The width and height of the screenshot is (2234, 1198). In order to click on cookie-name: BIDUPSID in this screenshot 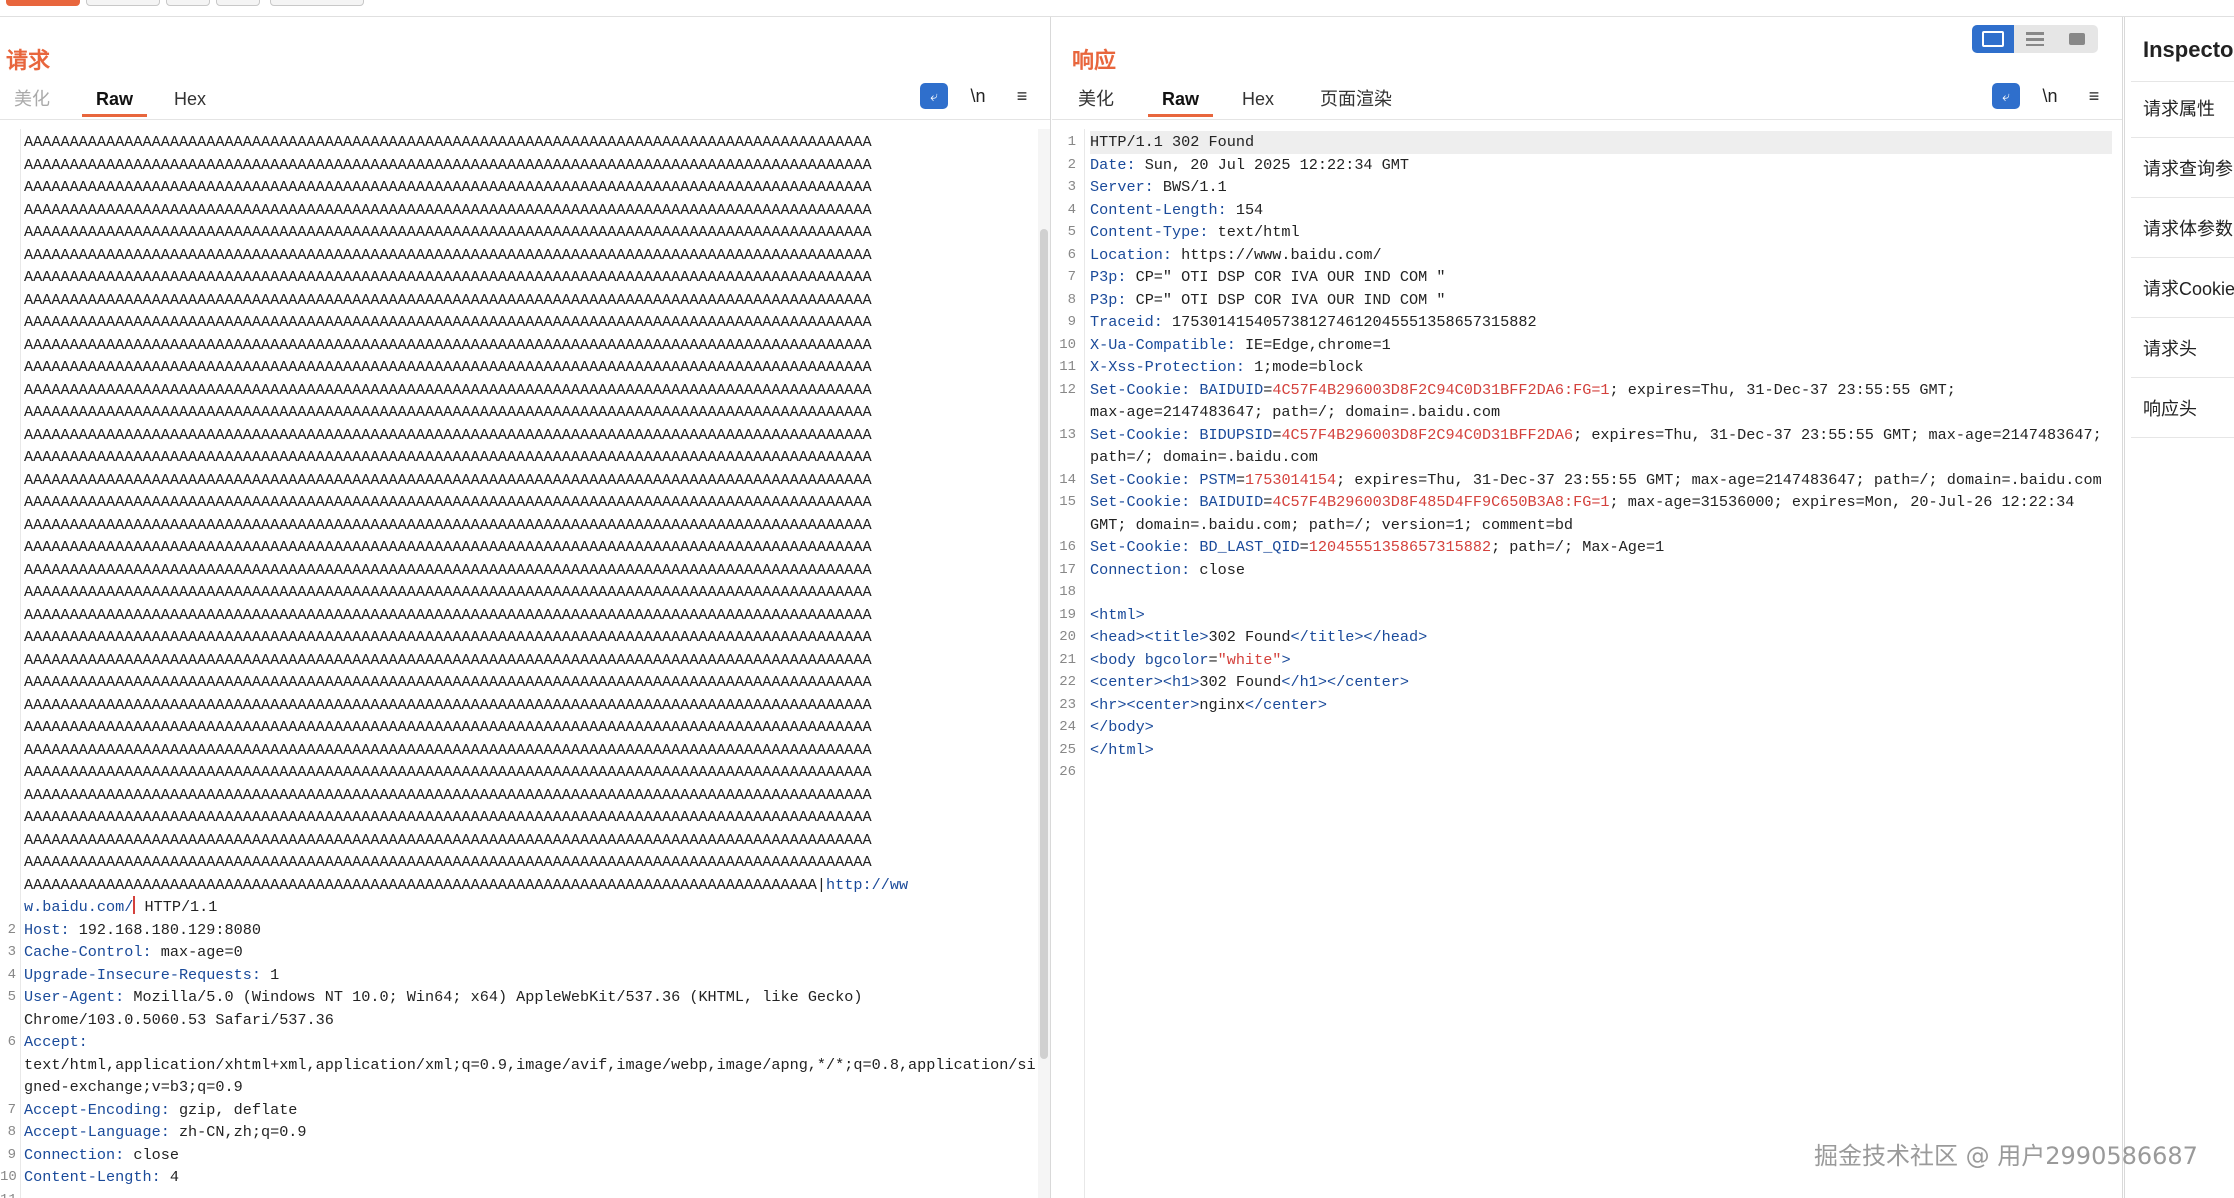, I will do `click(1236, 434)`.